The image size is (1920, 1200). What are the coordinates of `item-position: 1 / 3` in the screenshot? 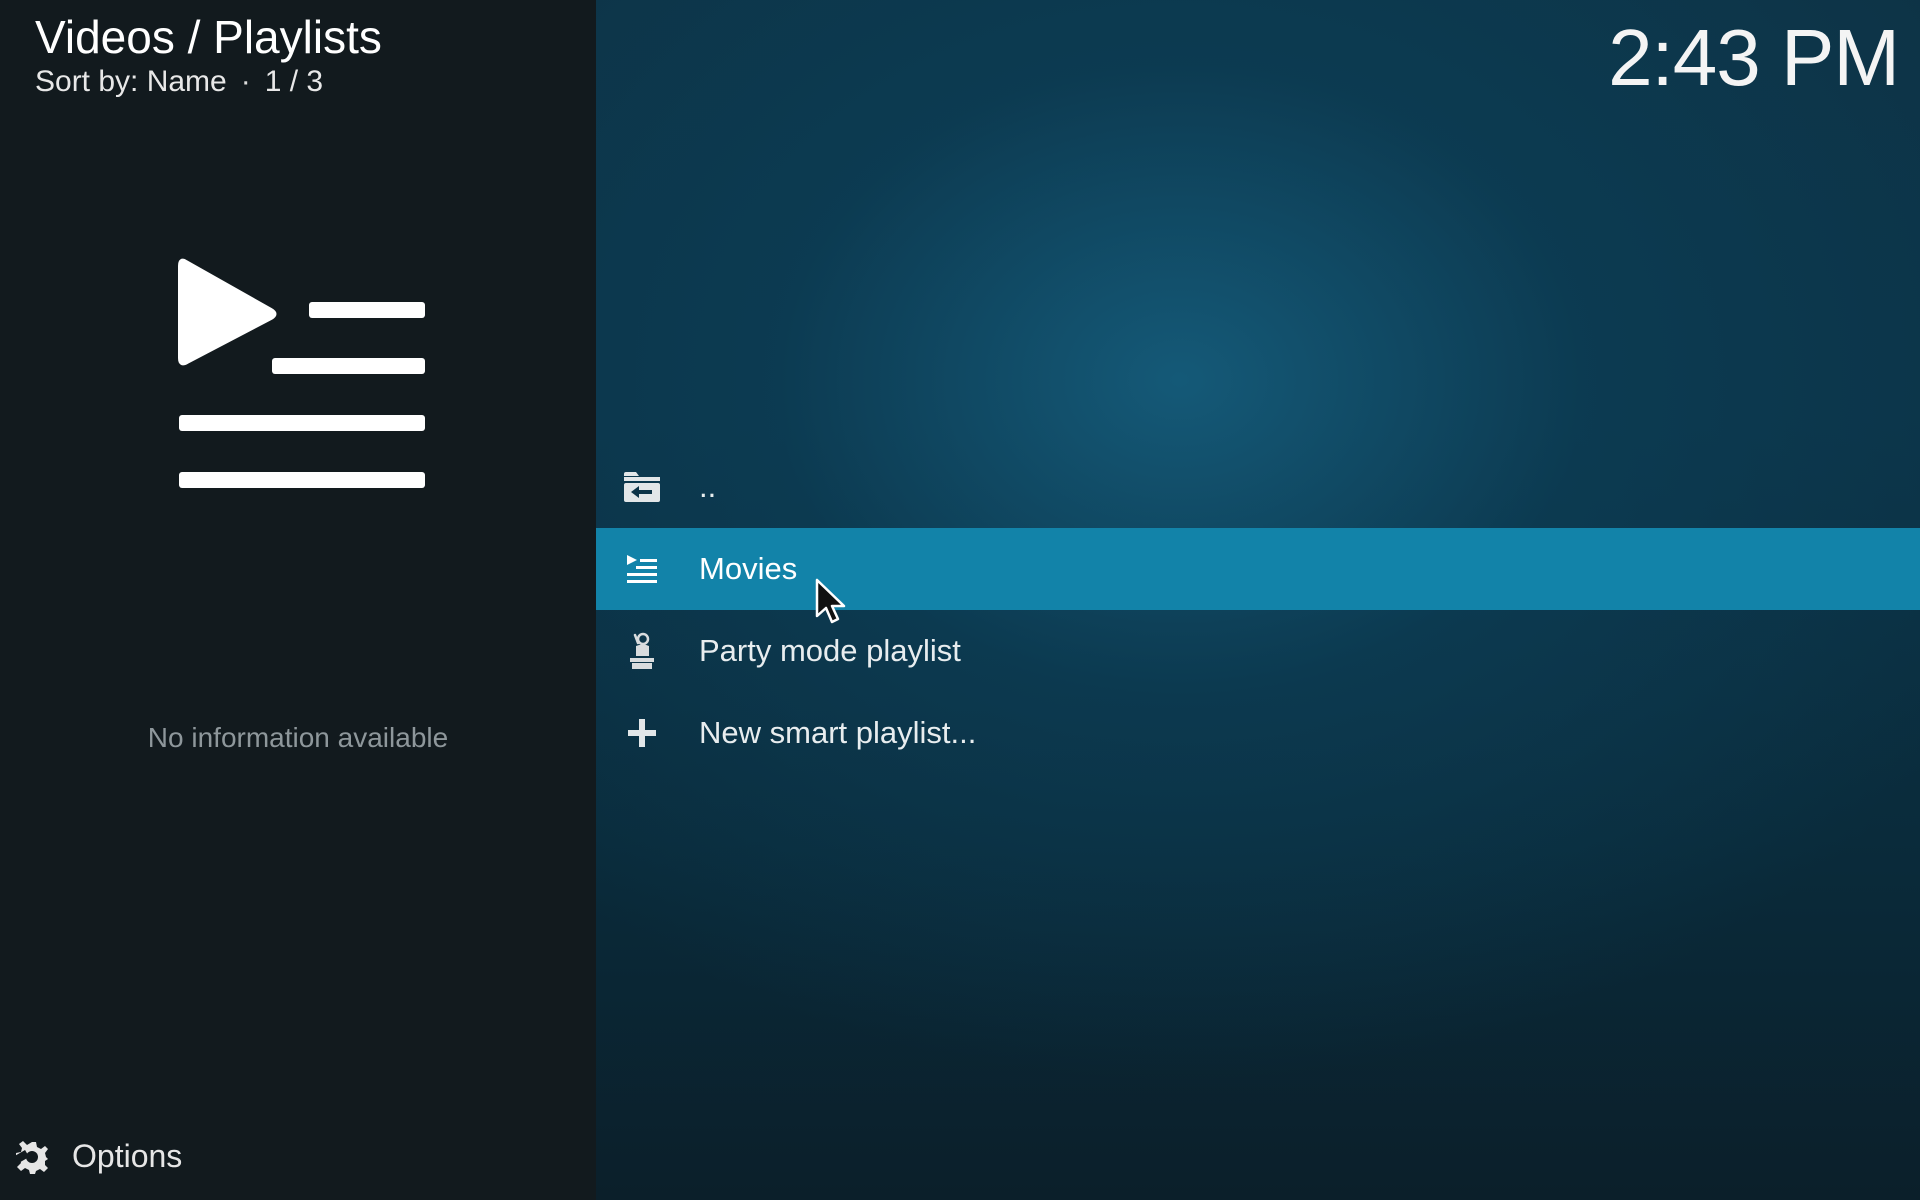 It's located at (294, 81).